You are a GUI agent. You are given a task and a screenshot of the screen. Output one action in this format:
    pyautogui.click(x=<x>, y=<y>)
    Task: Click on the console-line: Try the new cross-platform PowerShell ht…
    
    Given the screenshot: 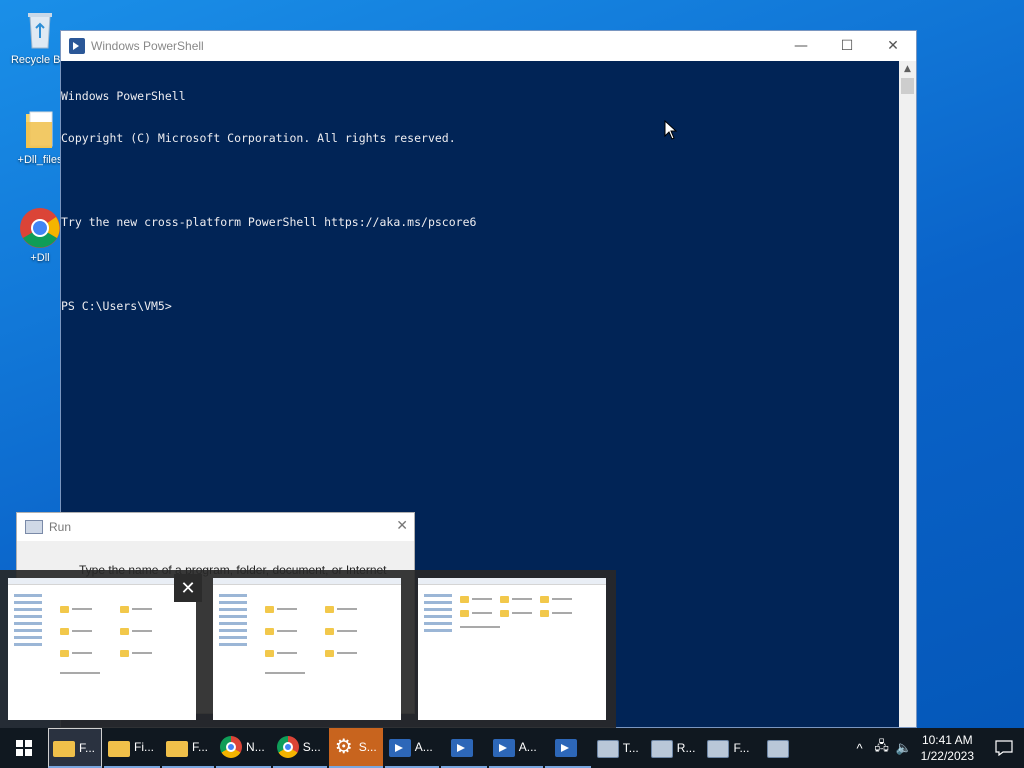 What is the action you would take?
    pyautogui.click(x=269, y=222)
    